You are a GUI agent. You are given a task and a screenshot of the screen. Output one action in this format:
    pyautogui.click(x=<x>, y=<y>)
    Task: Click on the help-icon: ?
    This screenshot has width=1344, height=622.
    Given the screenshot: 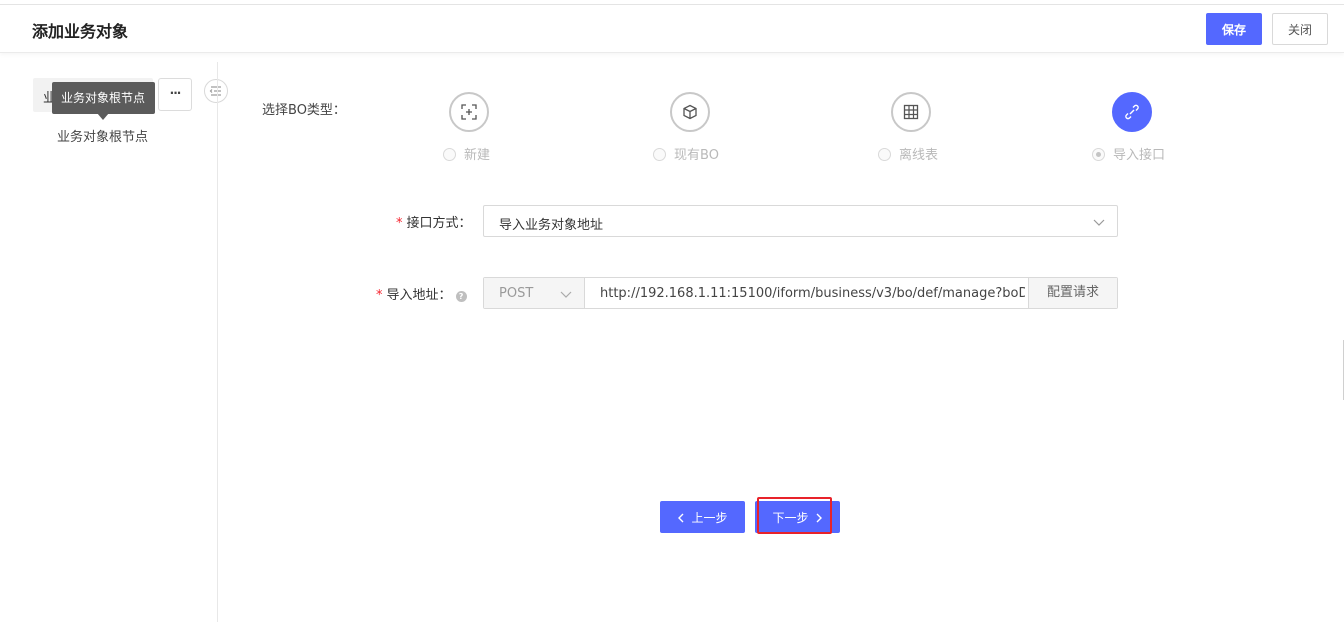 What is the action you would take?
    pyautogui.click(x=461, y=296)
    